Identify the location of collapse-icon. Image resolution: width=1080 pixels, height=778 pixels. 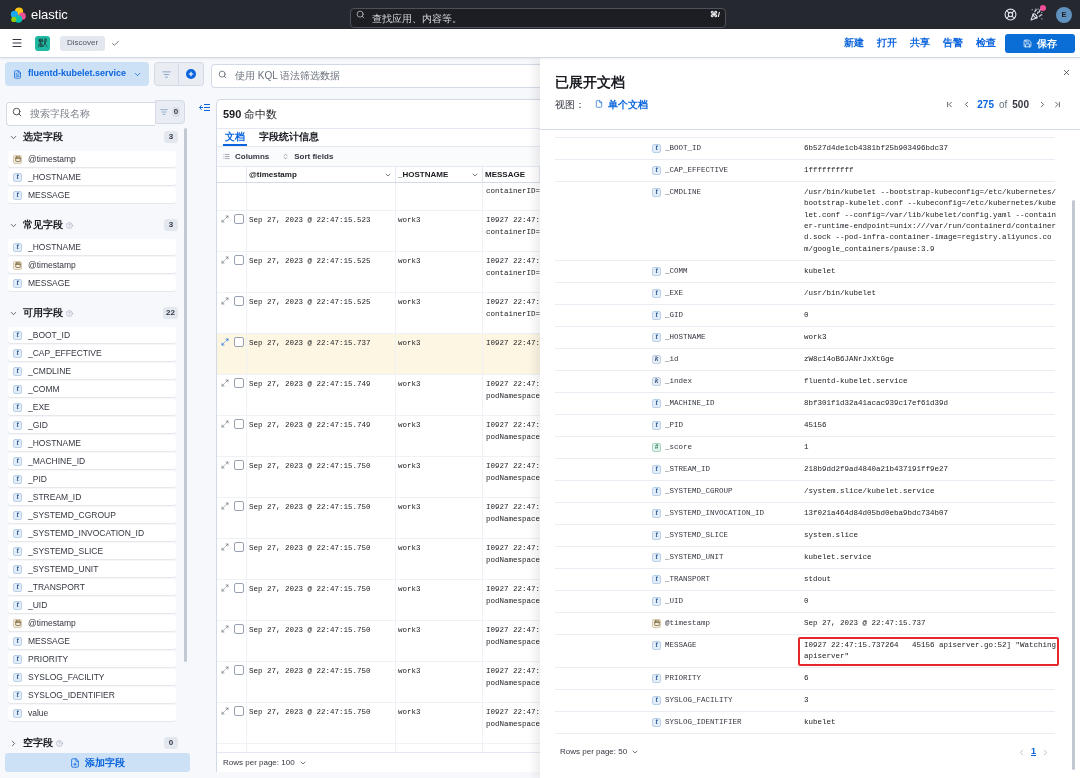
(204, 107).